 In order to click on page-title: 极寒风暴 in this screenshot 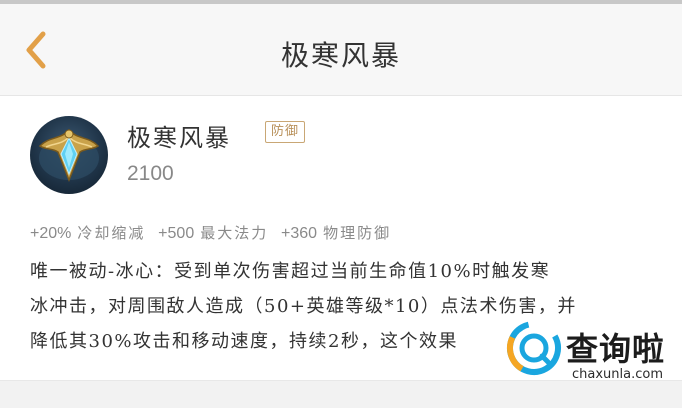, I will do `click(340, 55)`.